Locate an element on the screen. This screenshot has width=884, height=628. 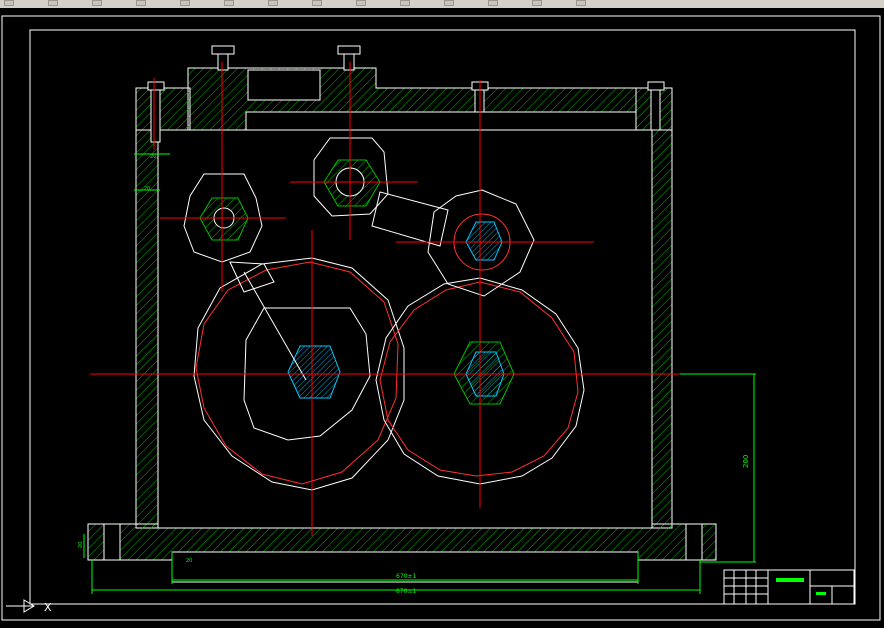
dim-small-left: 20 is located at coordinates (81, 545).